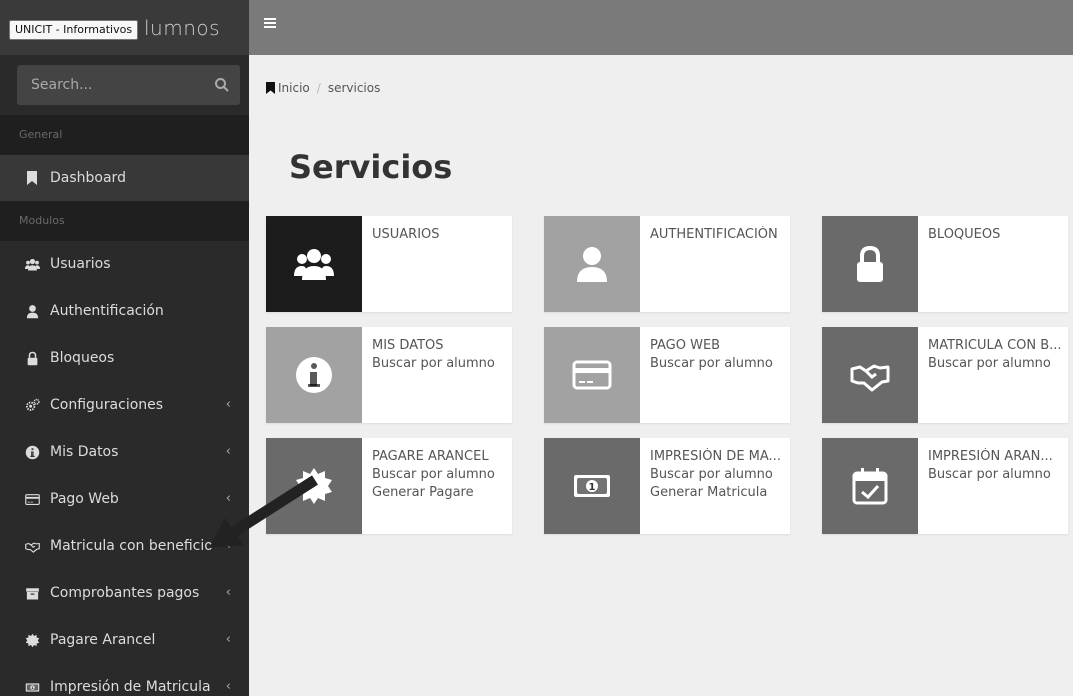 The width and height of the screenshot is (1073, 696). Describe the element at coordinates (130, 687) in the screenshot. I see `sidebar-item-label: Impresión de Matricula` at that location.